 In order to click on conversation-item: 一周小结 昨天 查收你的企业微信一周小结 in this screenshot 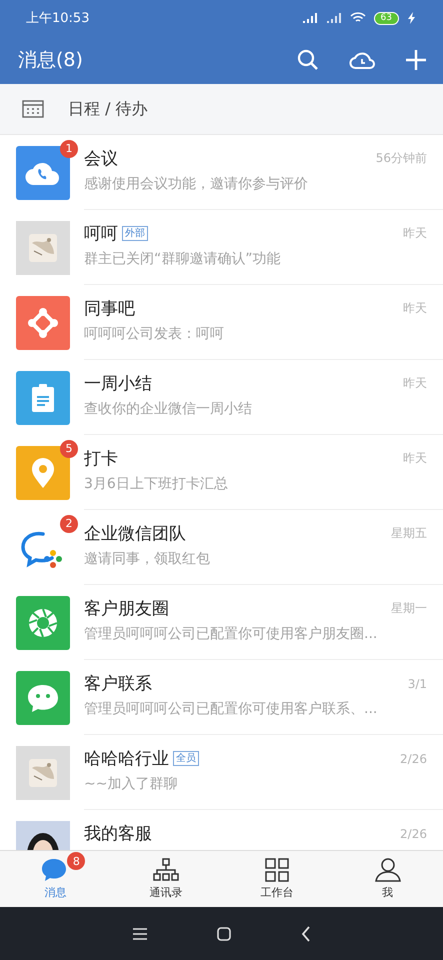, I will do `click(221, 397)`.